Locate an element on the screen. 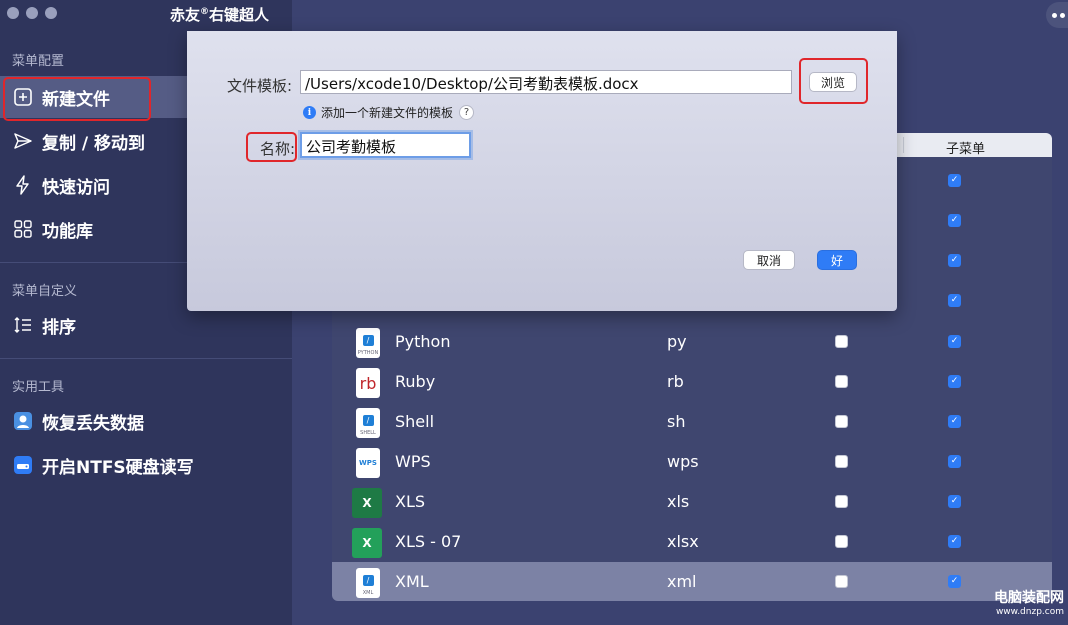 This screenshot has height=625, width=1068. xml-file-icon: / XML is located at coordinates (368, 583).